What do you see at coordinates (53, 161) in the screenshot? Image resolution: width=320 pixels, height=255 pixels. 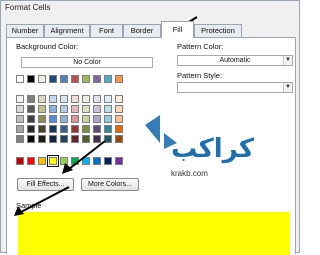 I see `color-swatch-selected` at bounding box center [53, 161].